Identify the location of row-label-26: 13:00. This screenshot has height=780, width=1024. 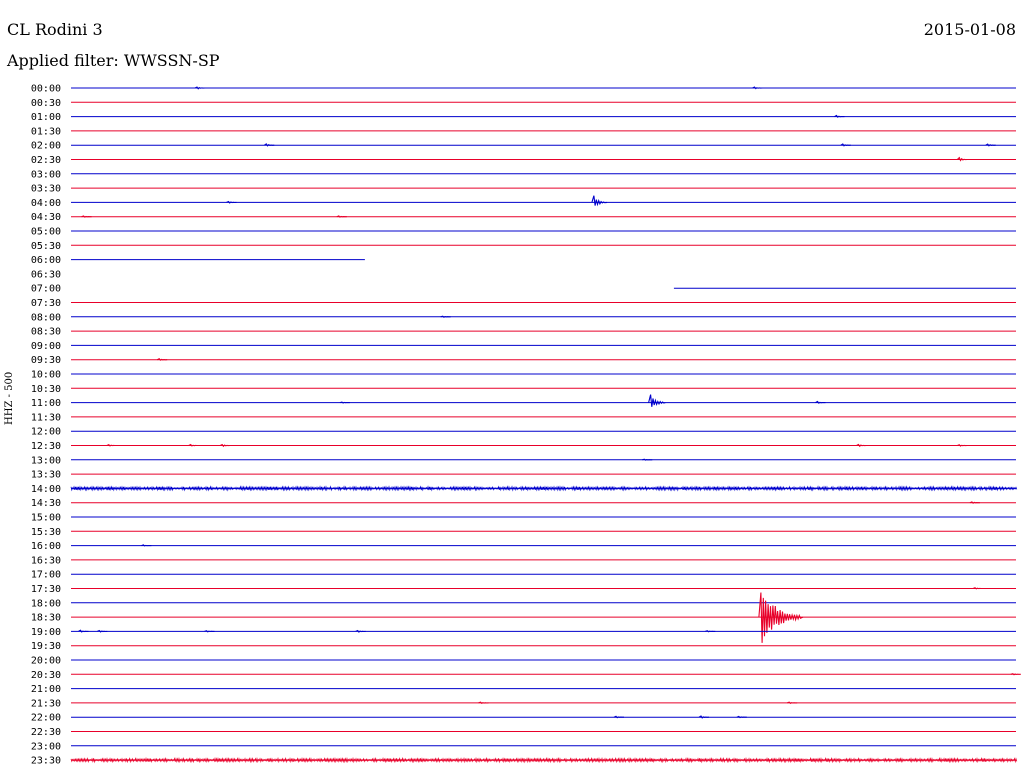
(46, 460).